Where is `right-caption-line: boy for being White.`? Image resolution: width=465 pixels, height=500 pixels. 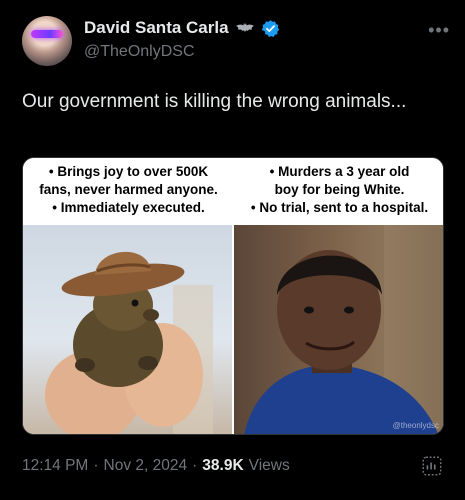 right-caption-line: boy for being White. is located at coordinates (339, 189).